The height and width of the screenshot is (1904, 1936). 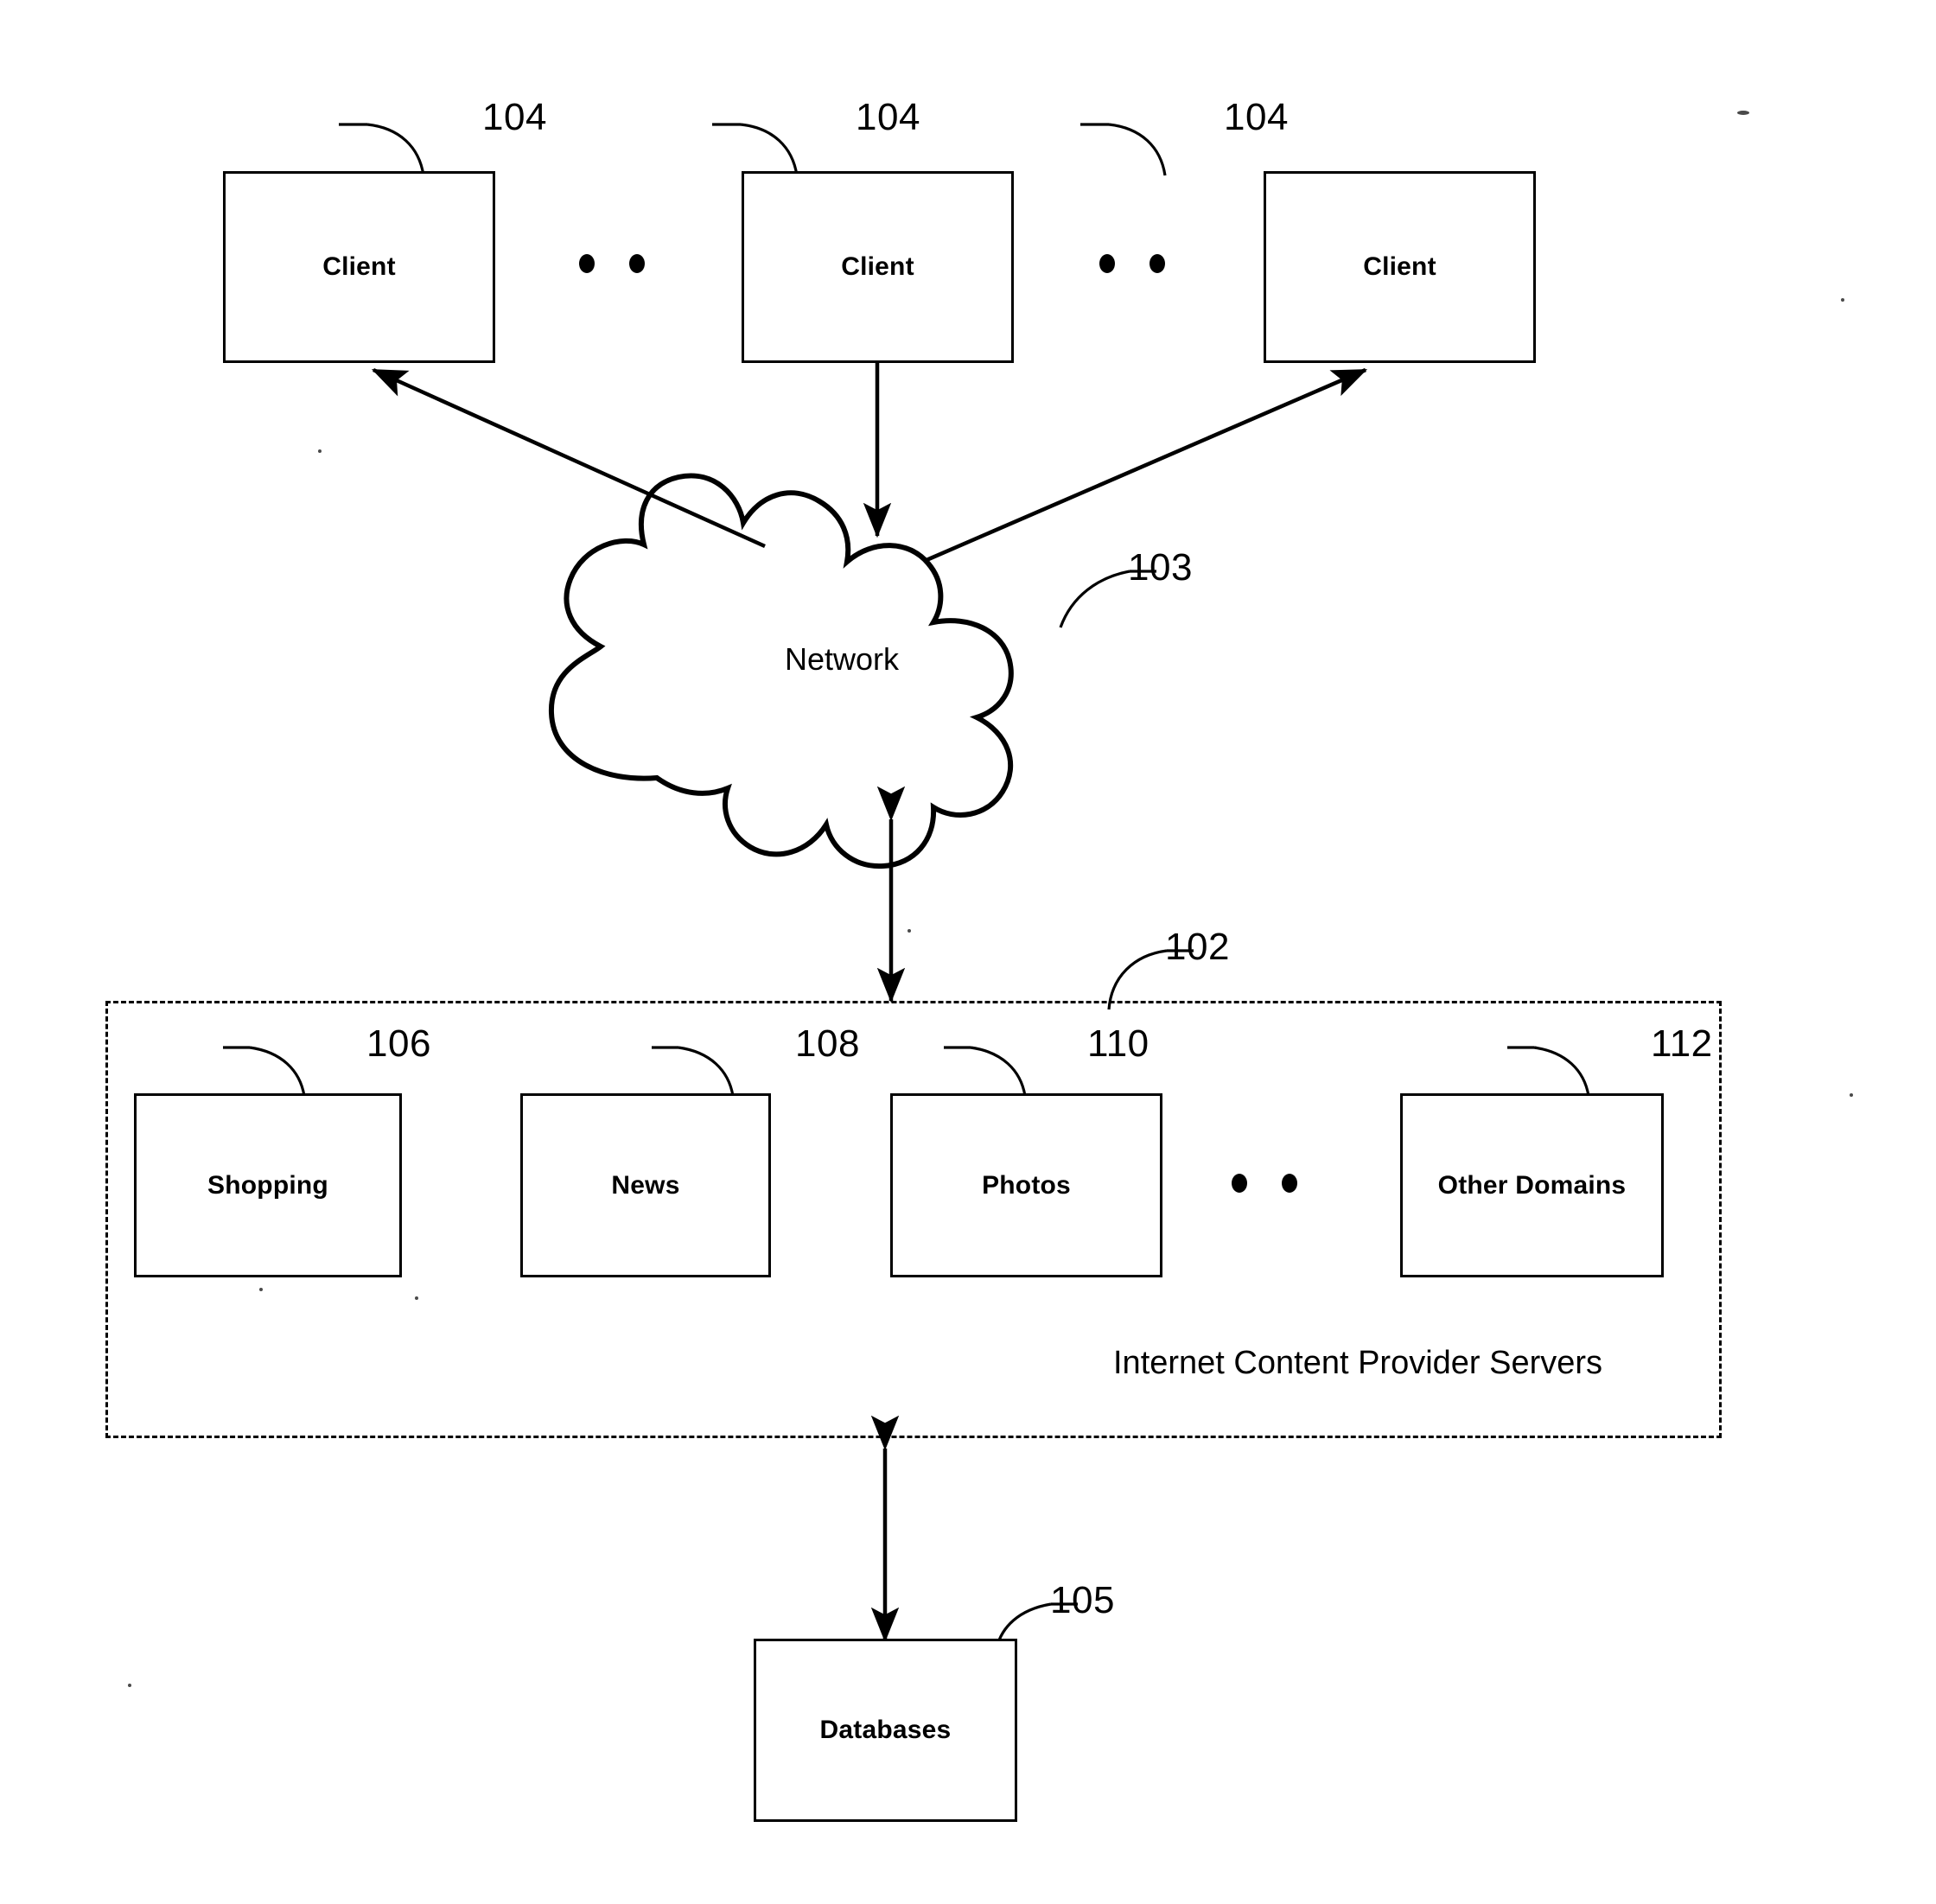 What do you see at coordinates (514, 117) in the screenshot?
I see `ref-numeral-104-left: 104` at bounding box center [514, 117].